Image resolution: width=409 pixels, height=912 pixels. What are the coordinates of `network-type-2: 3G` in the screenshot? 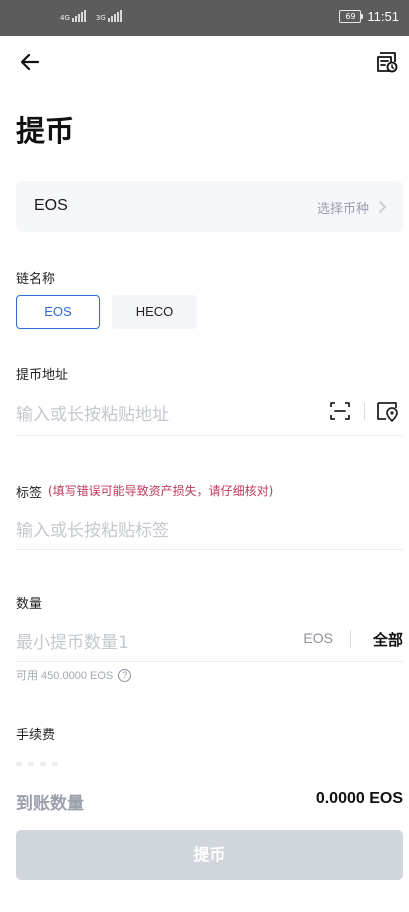 It's located at (100, 18).